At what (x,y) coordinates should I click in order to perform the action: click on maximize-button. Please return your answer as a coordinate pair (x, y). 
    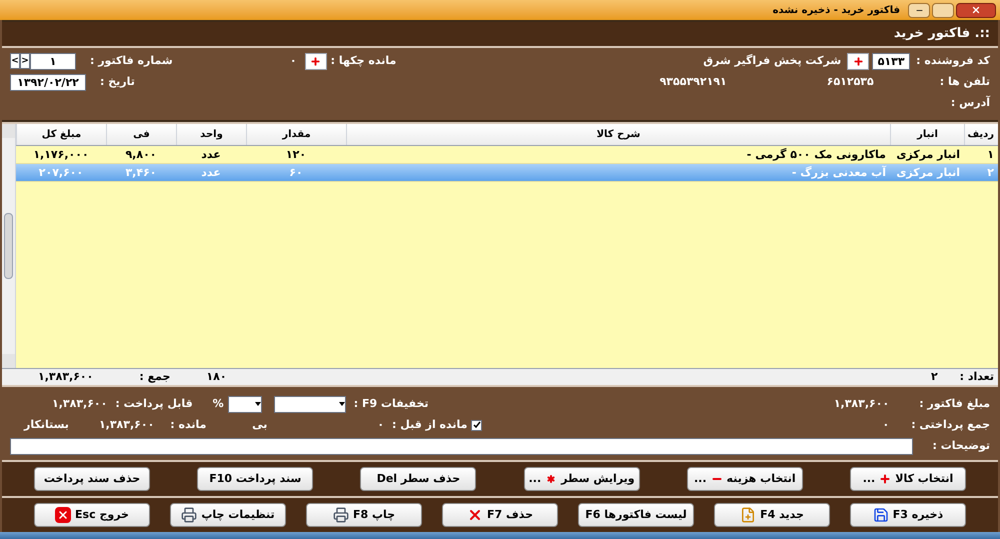
    Looking at the image, I should click on (943, 10).